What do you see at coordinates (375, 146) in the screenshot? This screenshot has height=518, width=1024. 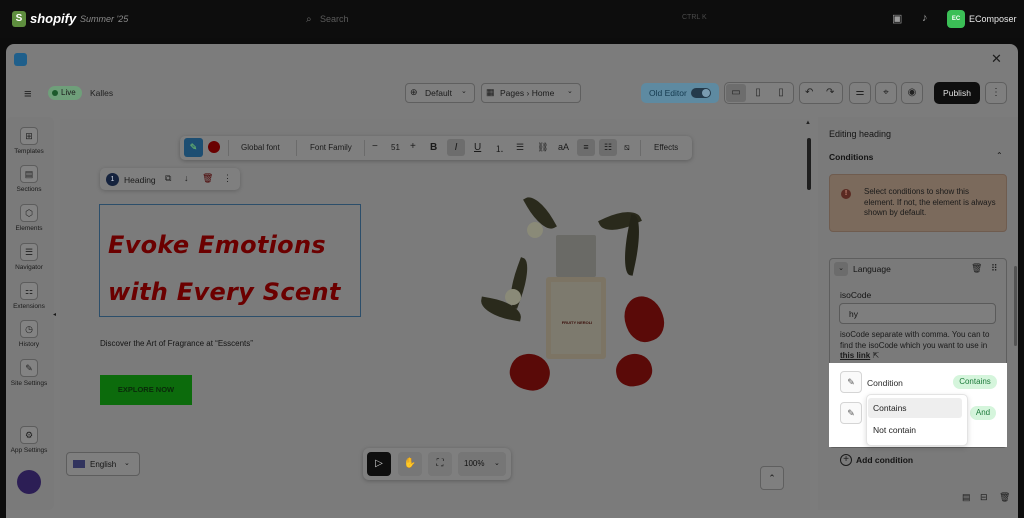 I see `font-size-decrease: −` at bounding box center [375, 146].